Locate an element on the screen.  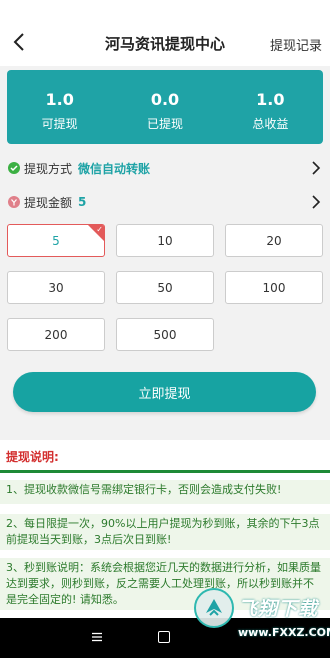
amount-option-label: 200 is located at coordinates (56, 334).